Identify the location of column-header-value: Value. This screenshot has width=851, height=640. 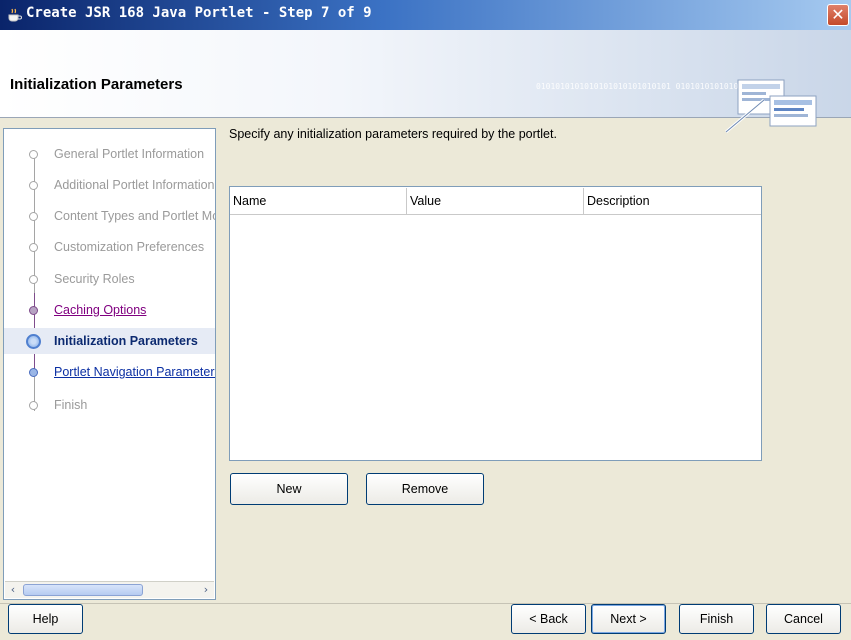
(495, 201).